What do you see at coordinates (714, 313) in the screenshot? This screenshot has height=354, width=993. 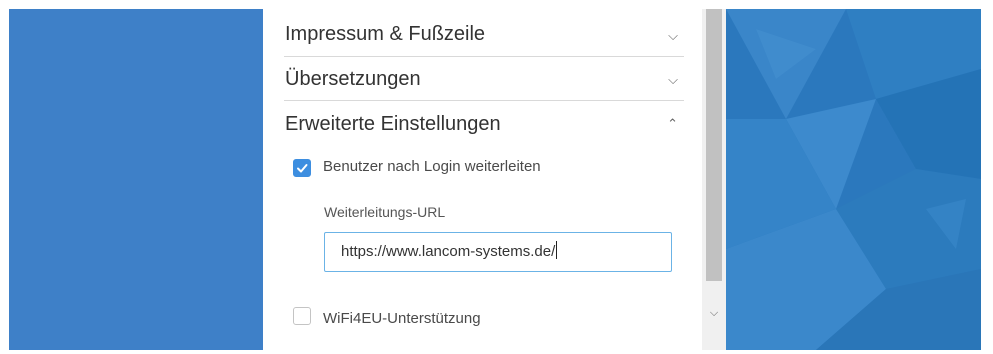 I see `scroll-down-arrow-icon: ⌵` at bounding box center [714, 313].